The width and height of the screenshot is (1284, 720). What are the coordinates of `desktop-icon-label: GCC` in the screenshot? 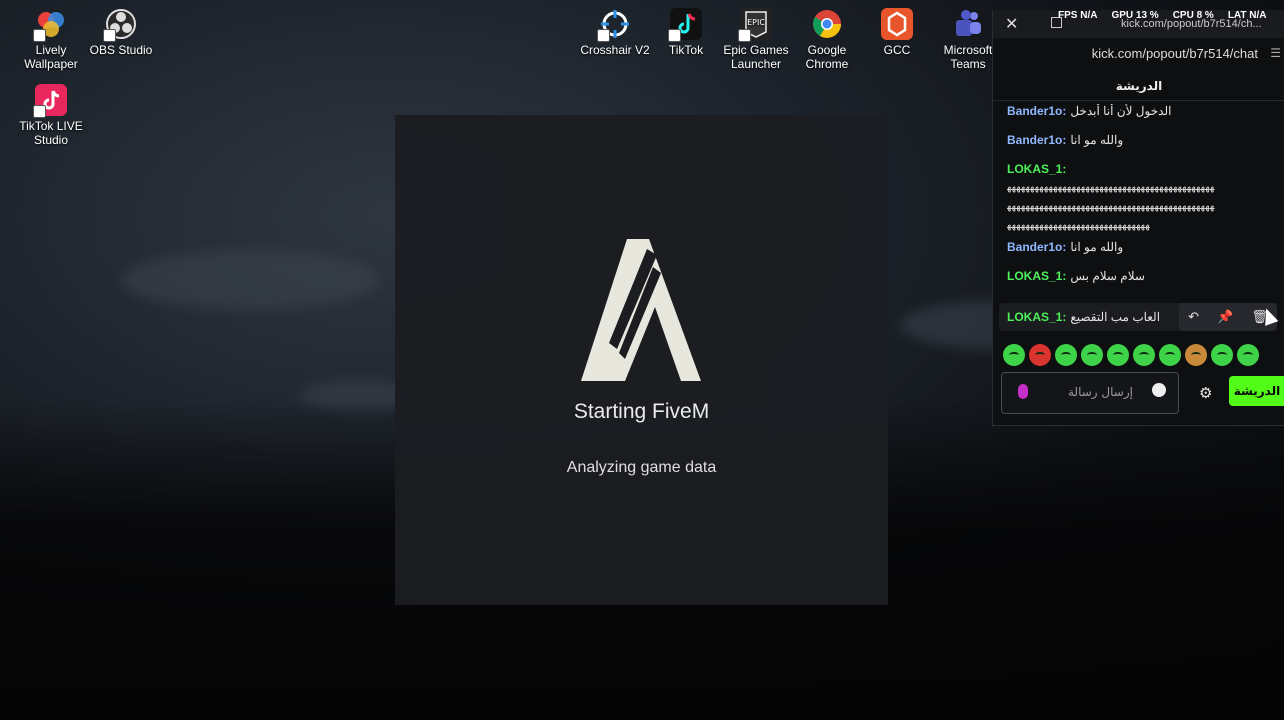 It's located at (897, 50).